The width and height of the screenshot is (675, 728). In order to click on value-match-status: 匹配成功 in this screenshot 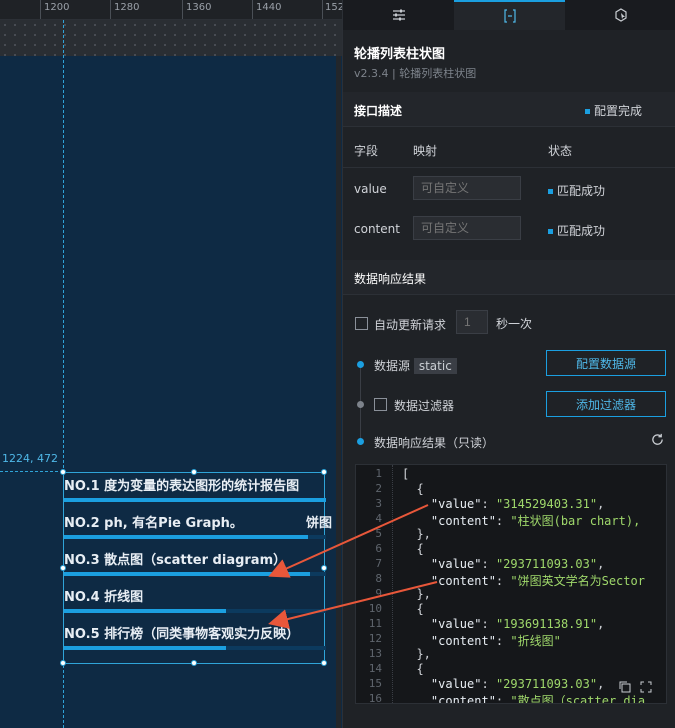, I will do `click(576, 190)`.